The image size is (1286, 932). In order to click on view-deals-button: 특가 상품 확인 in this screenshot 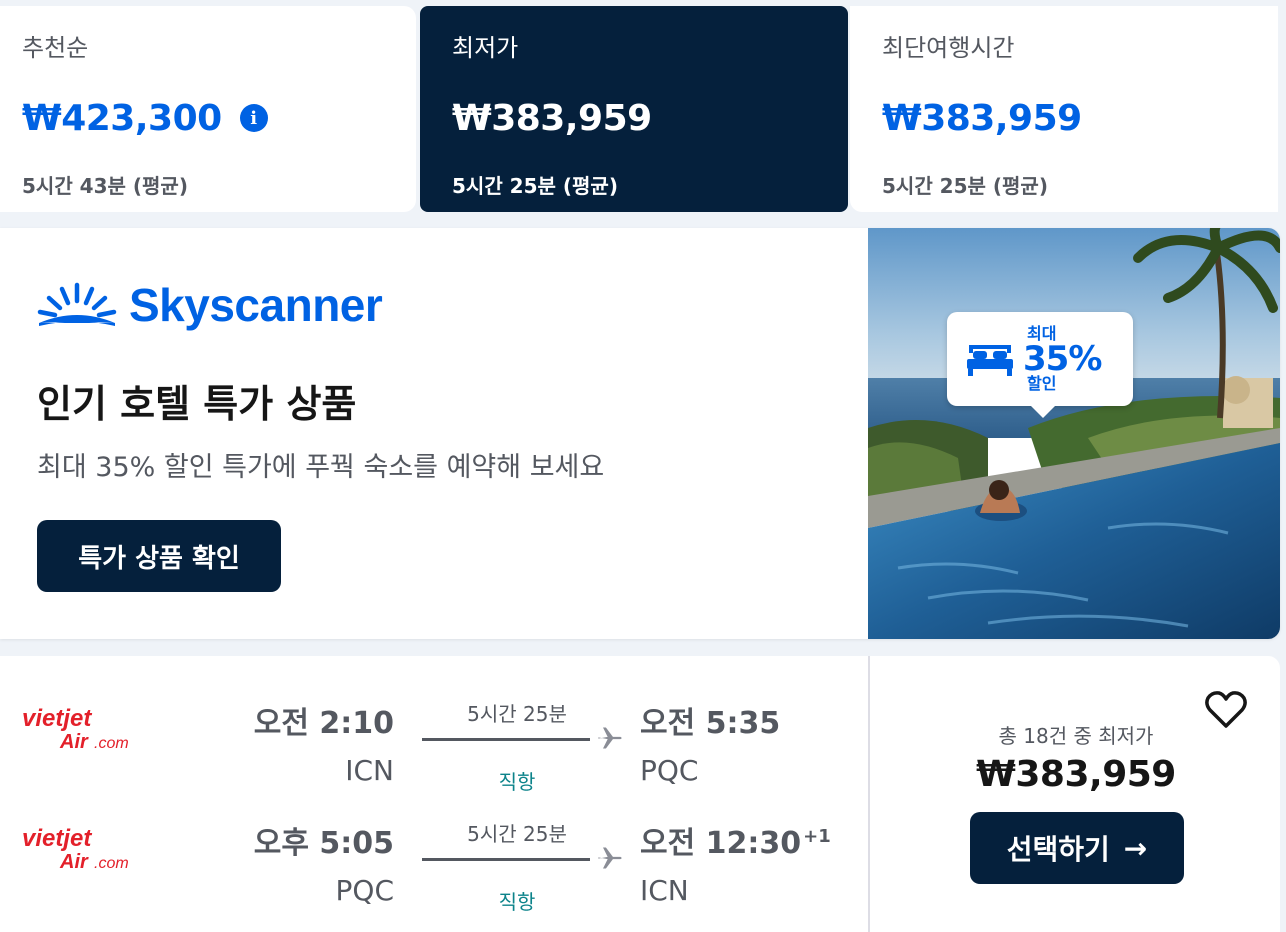, I will do `click(159, 556)`.